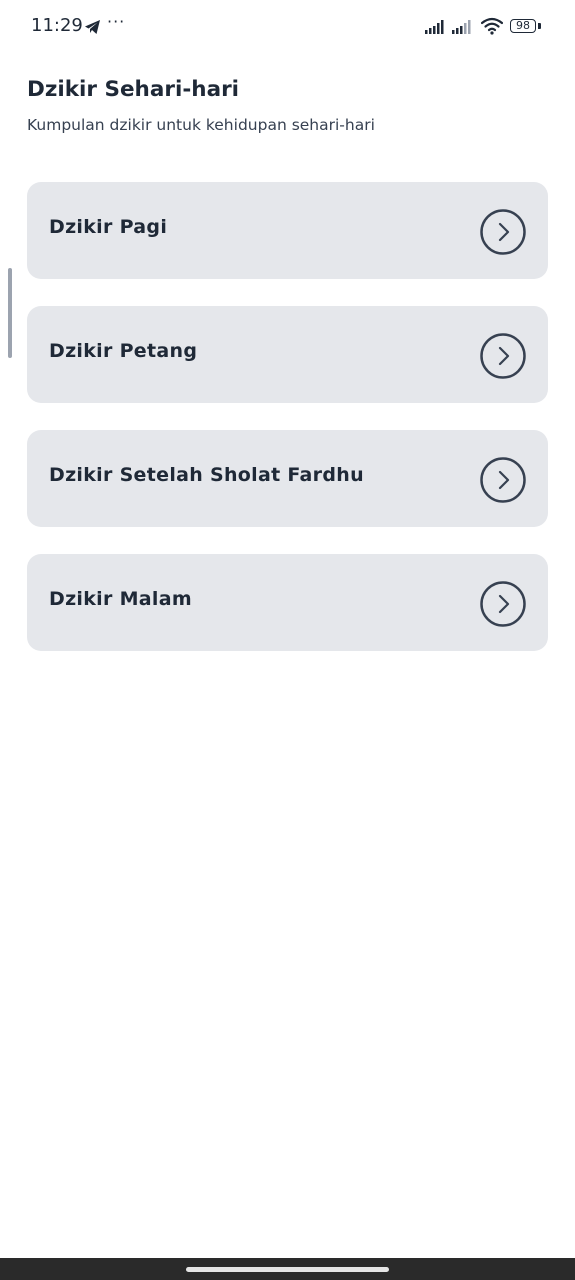 Image resolution: width=575 pixels, height=1280 pixels. Describe the element at coordinates (206, 475) in the screenshot. I see `menu-item-label: Dzikir Setelah Sholat Fardhu` at that location.